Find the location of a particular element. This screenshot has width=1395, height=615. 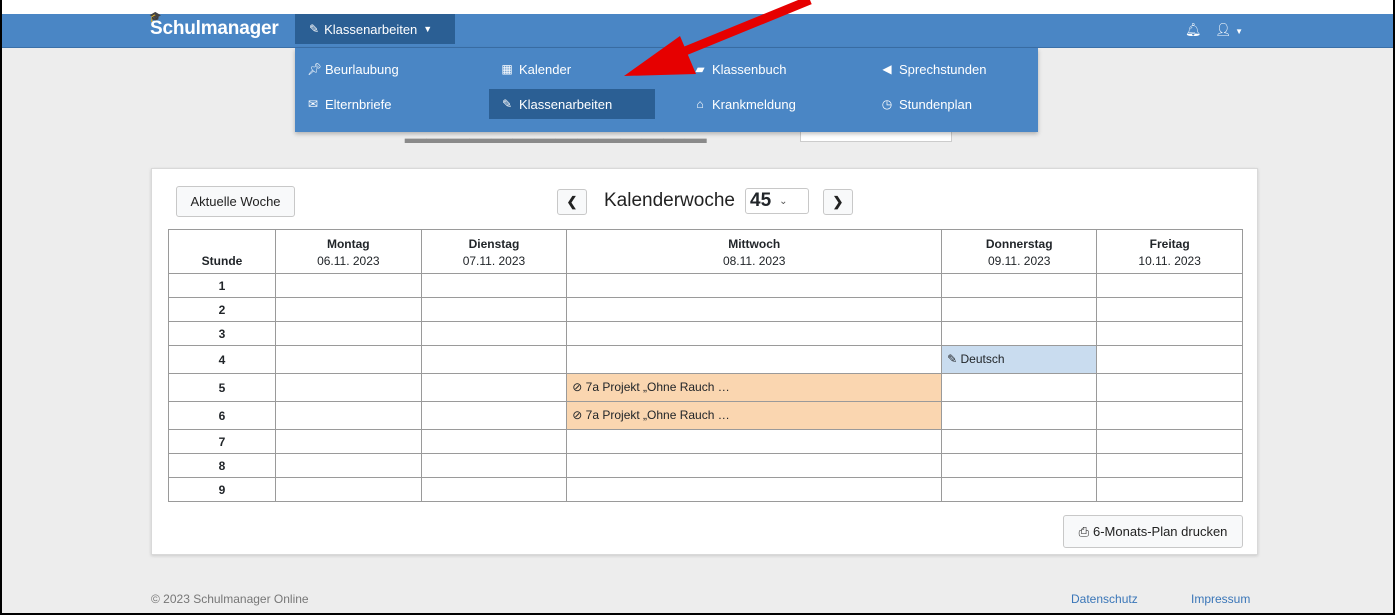

print-plan-button: ⎙ 6-Monats-Plan drucken is located at coordinates (1153, 531).